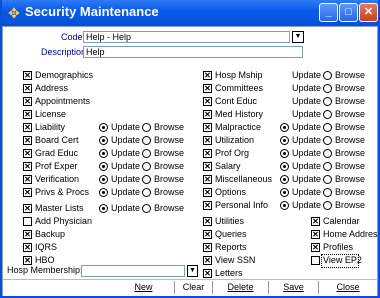 The width and height of the screenshot is (380, 298). Describe the element at coordinates (307, 140) in the screenshot. I see `radio-utilization-update-label: Update` at that location.